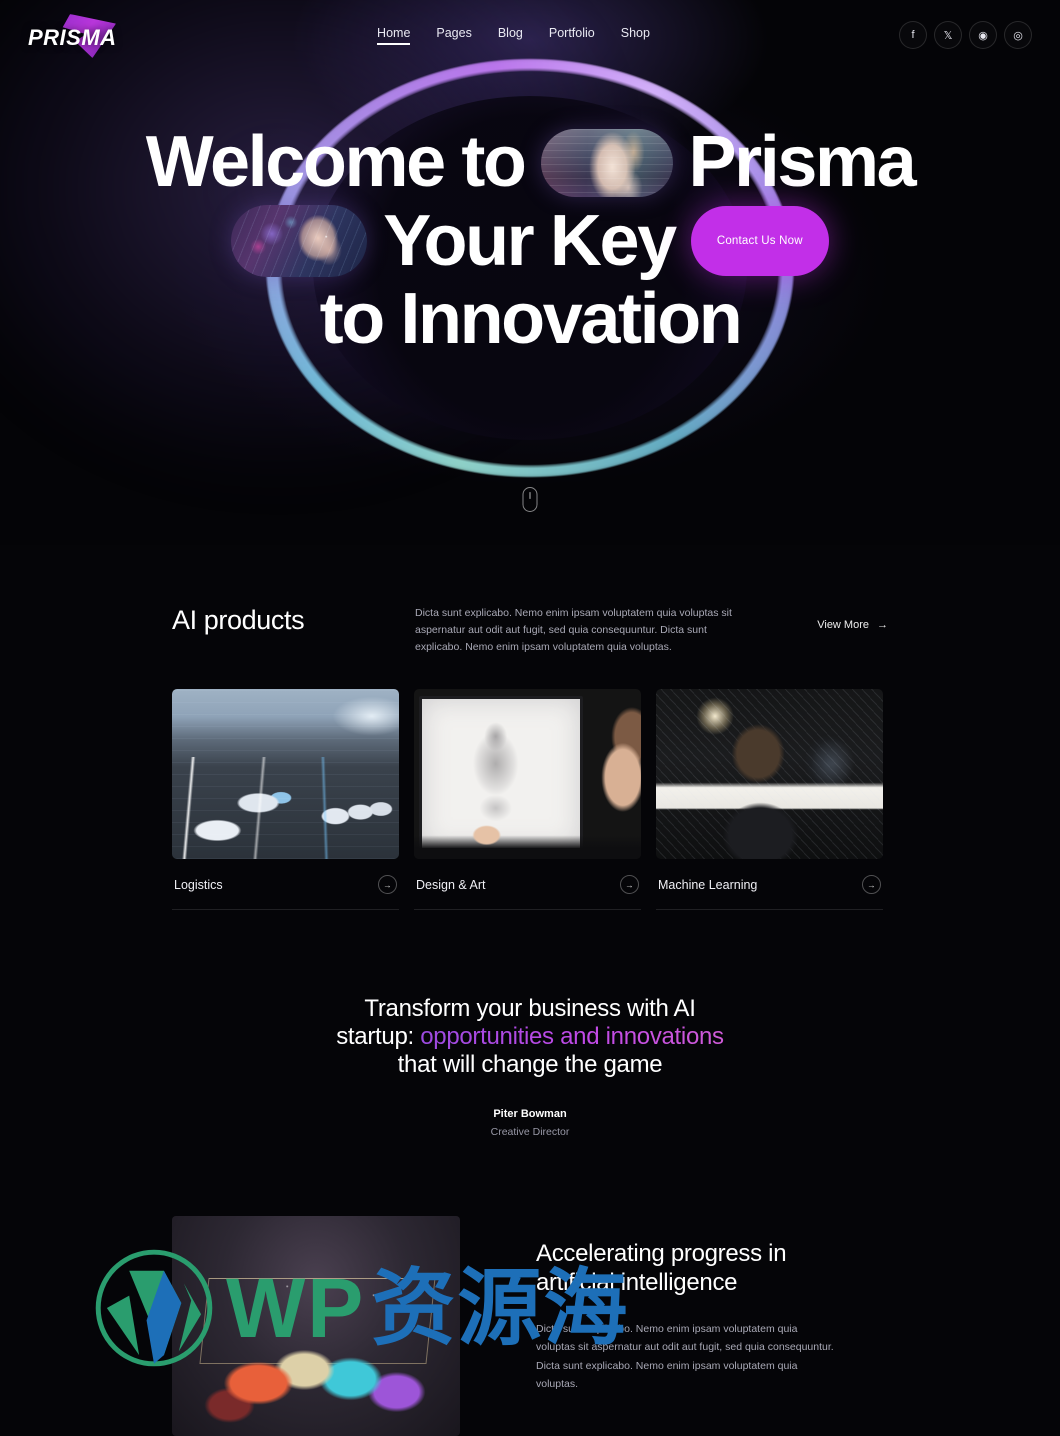  I want to click on hero-title-part-2: Prisma, so click(802, 162).